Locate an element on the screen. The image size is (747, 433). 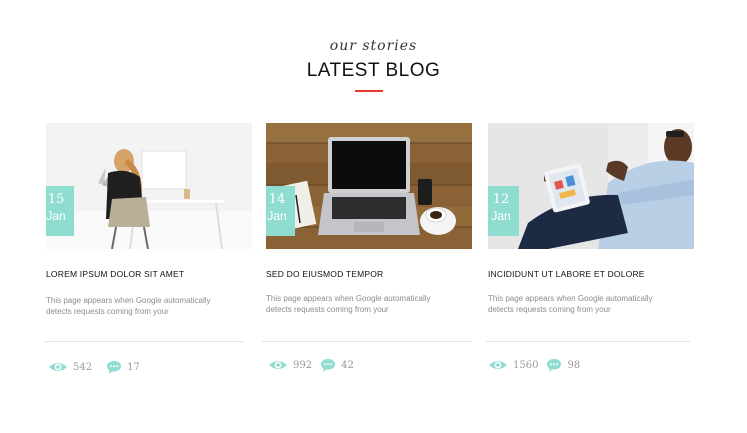
post-image: 14 Jan is located at coordinates (369, 186).